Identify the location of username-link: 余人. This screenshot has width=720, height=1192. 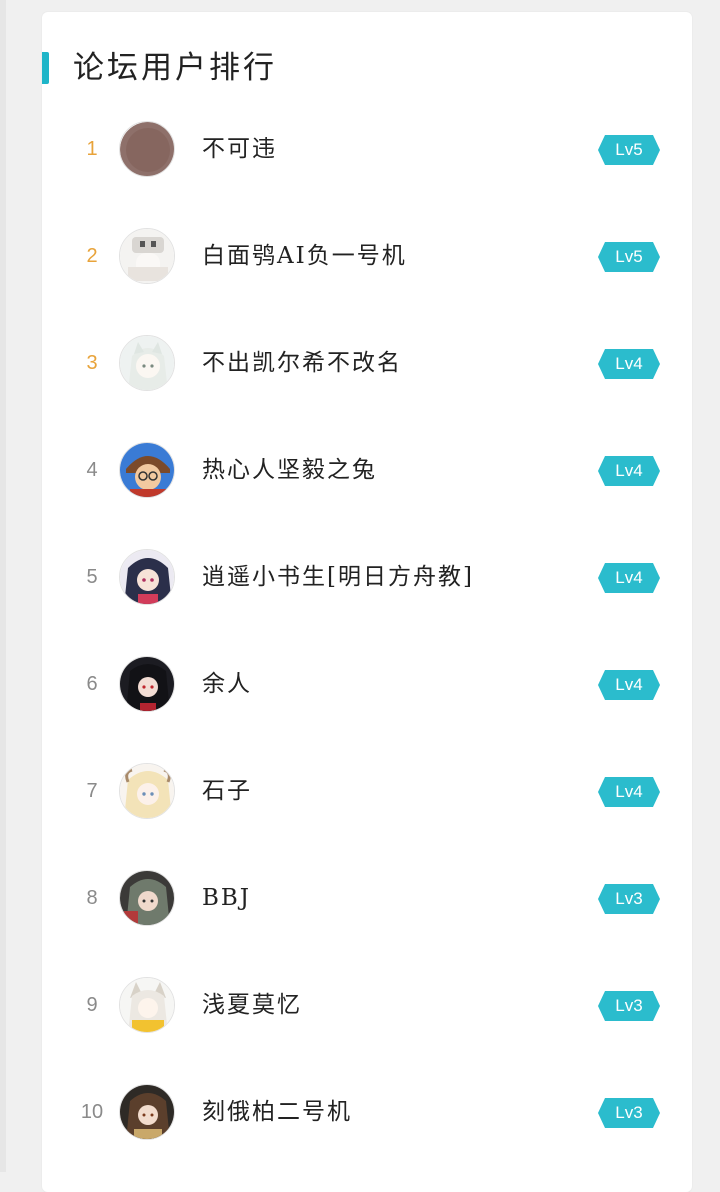
(227, 684).